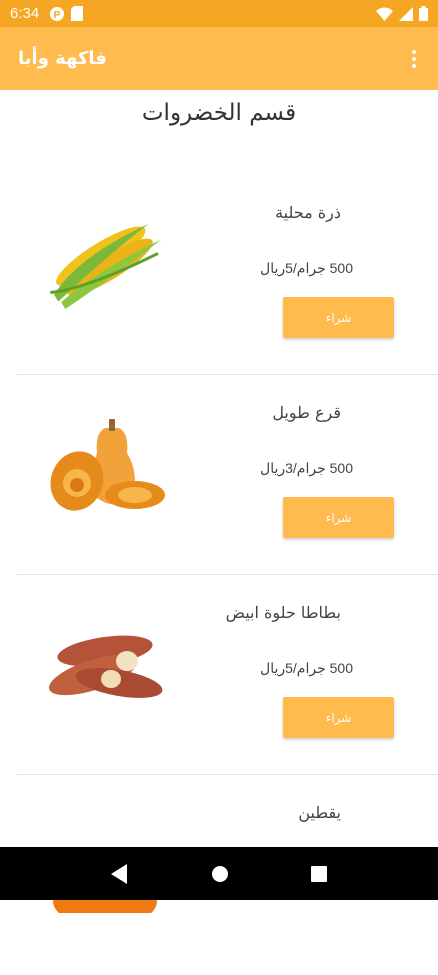 The height and width of the screenshot is (975, 438). Describe the element at coordinates (283, 612) in the screenshot. I see `product-name: بطاطا حلوة ابيض` at that location.